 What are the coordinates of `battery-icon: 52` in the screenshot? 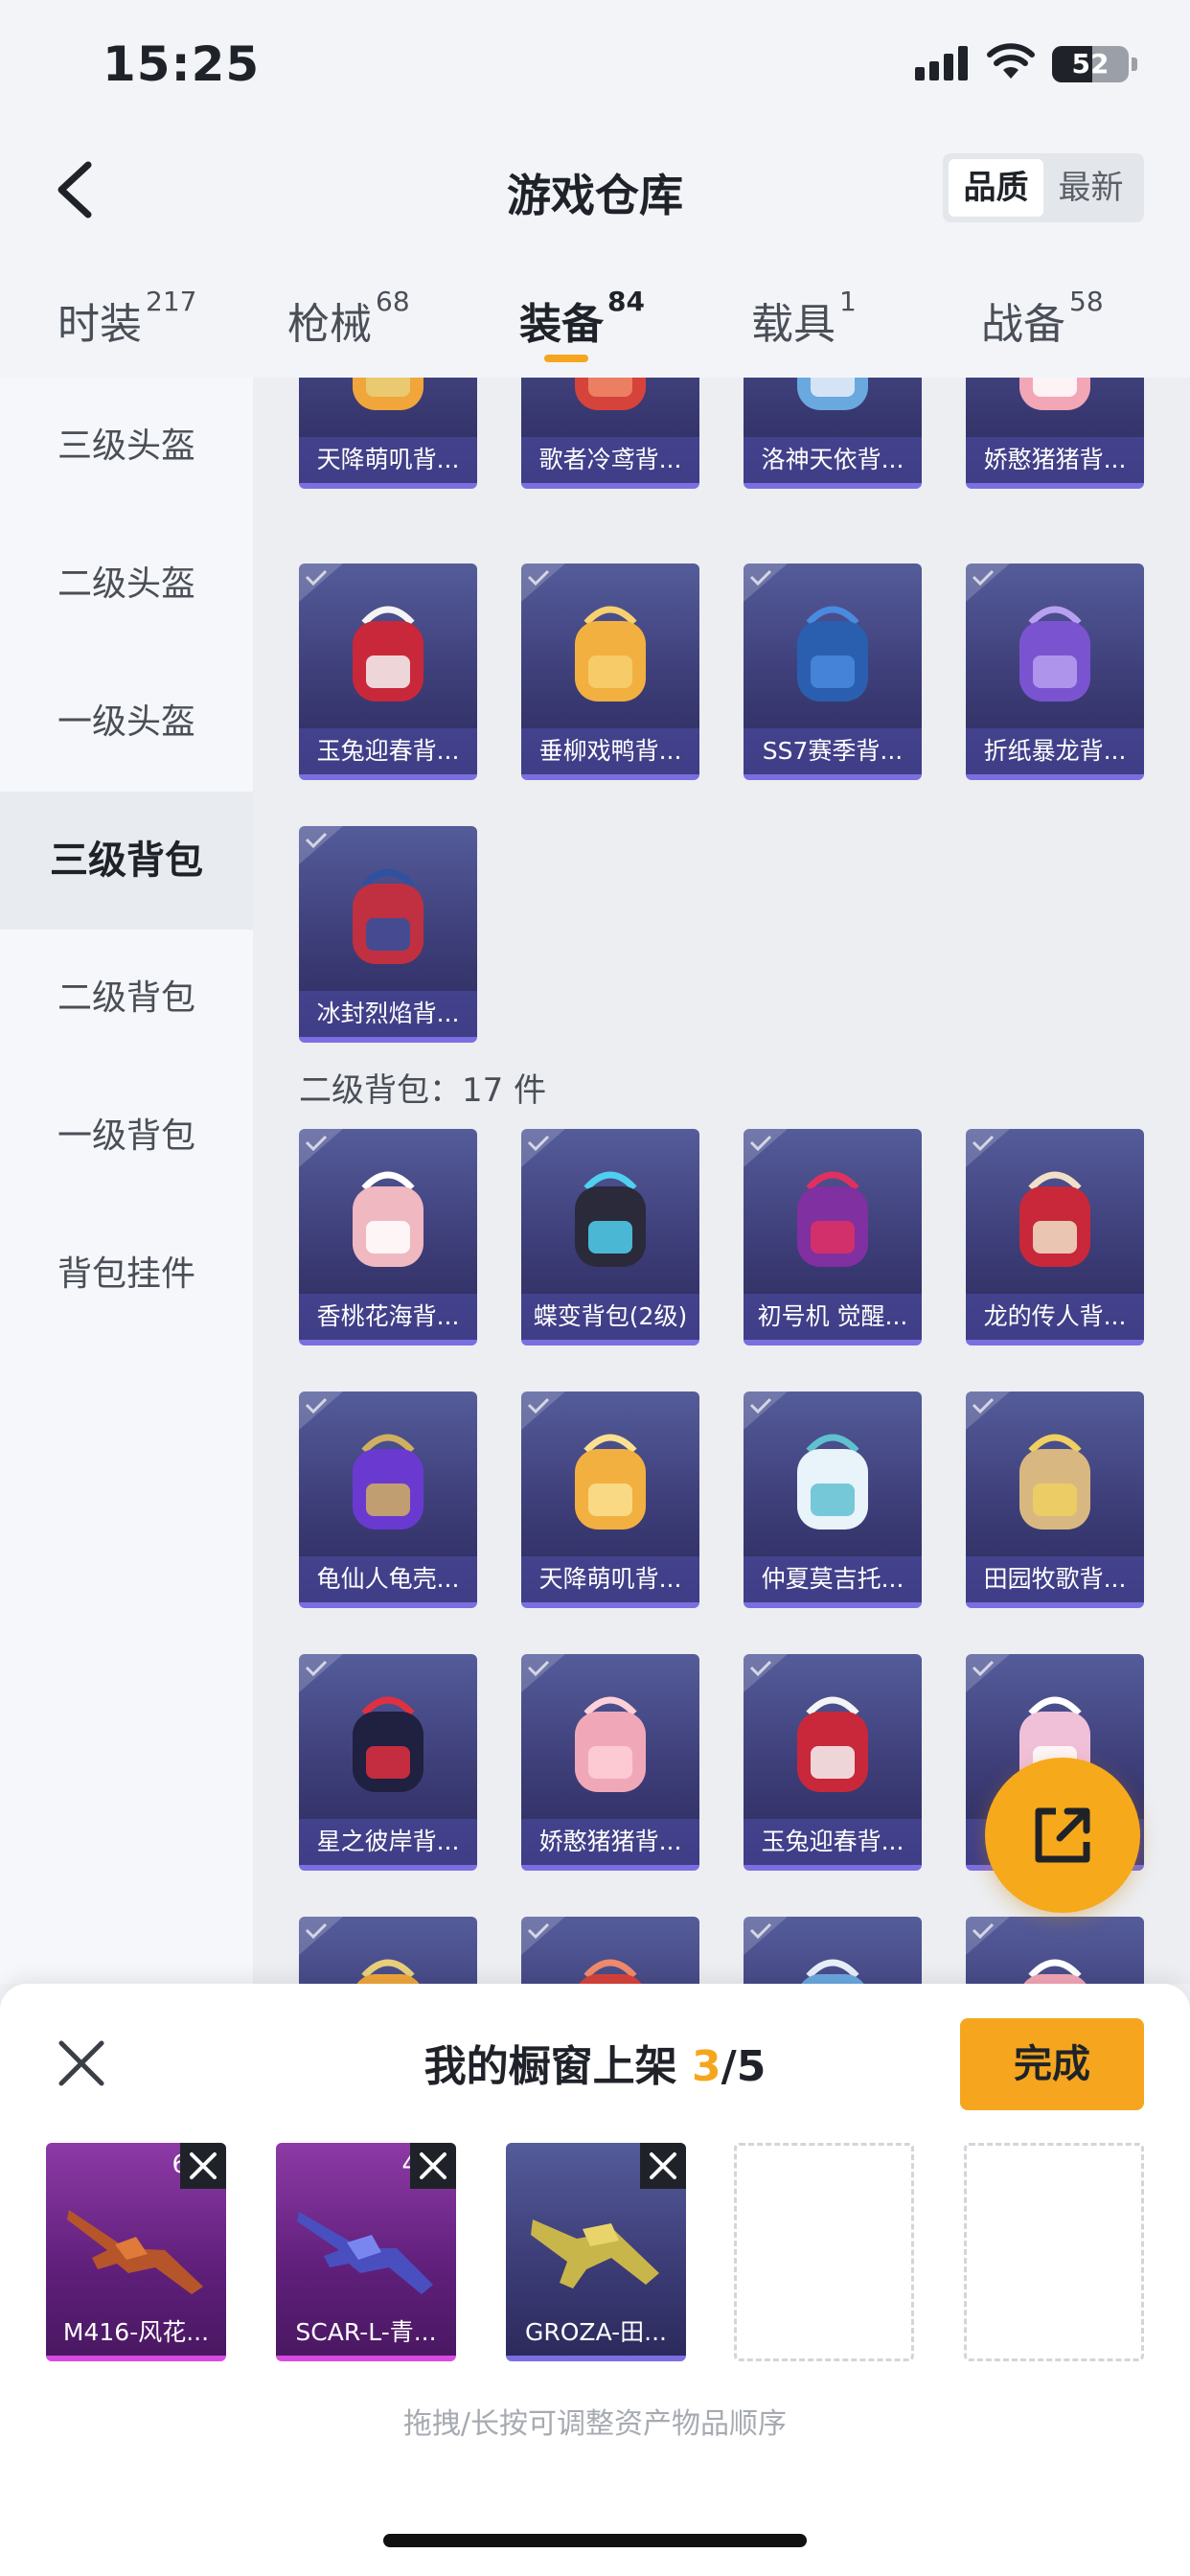 It's located at (1091, 64).